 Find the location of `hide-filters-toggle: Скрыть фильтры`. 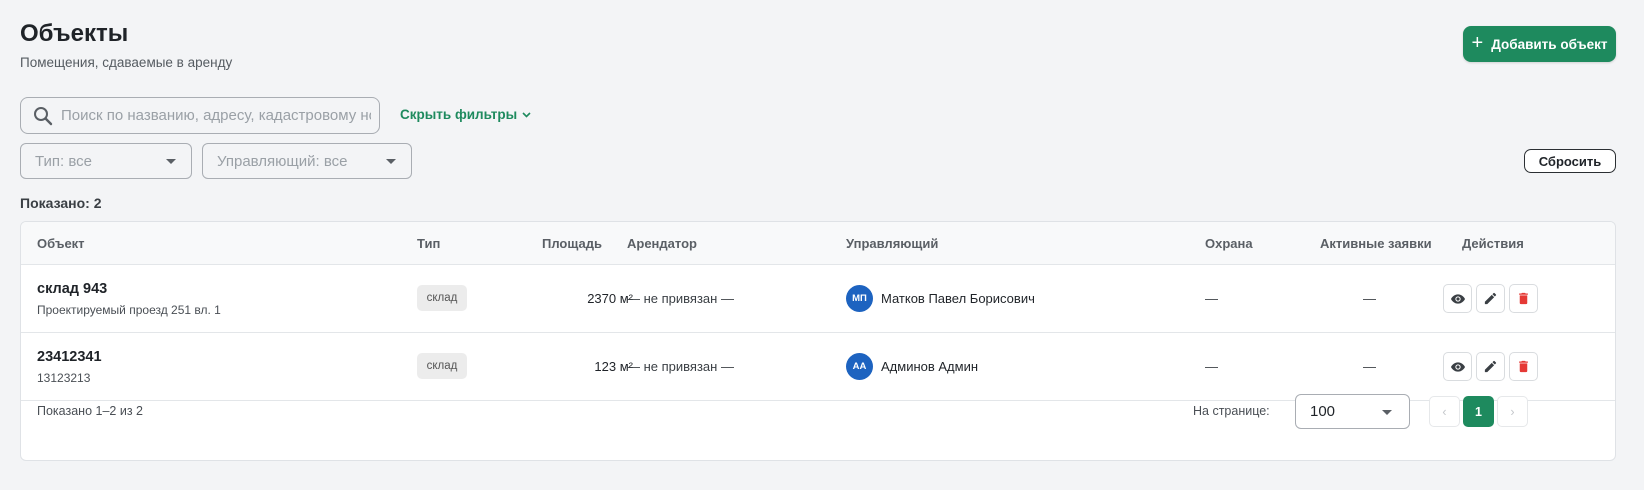

hide-filters-toggle: Скрыть фильтры is located at coordinates (465, 114).